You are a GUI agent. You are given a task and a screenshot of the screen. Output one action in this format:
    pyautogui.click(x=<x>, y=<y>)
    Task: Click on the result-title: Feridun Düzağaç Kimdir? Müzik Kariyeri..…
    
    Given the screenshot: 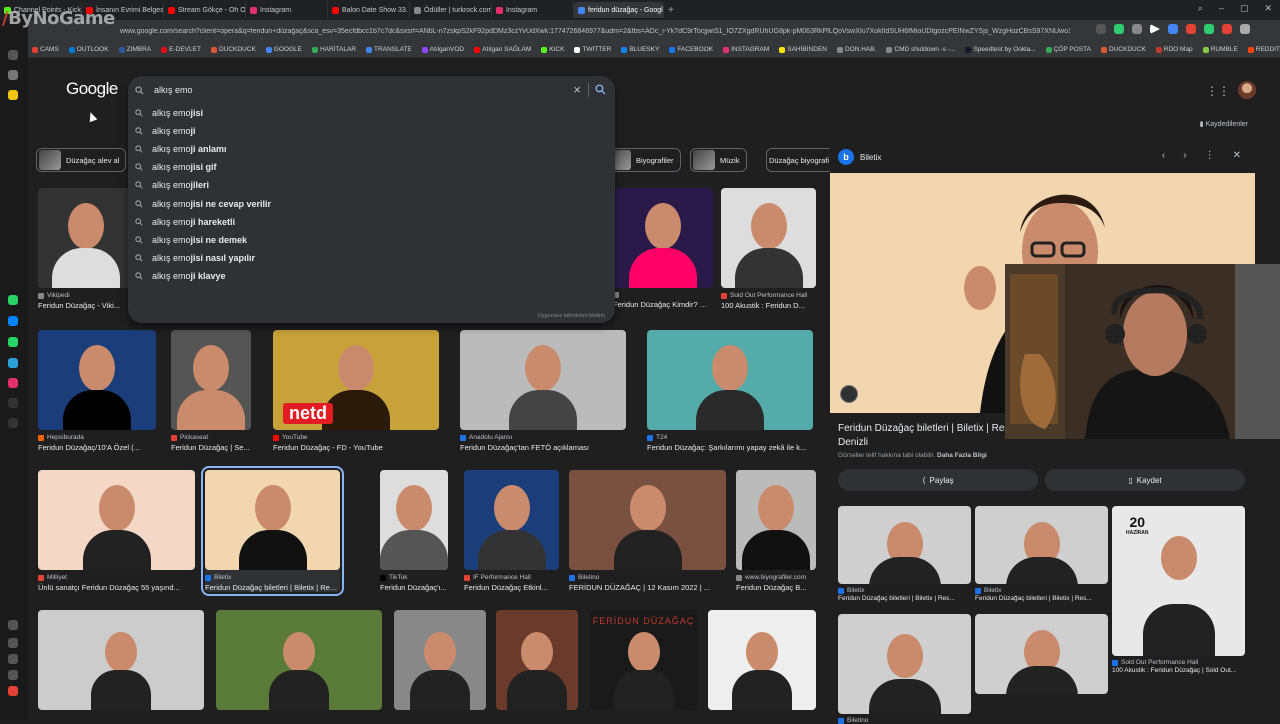 What is the action you would take?
    pyautogui.click(x=663, y=304)
    